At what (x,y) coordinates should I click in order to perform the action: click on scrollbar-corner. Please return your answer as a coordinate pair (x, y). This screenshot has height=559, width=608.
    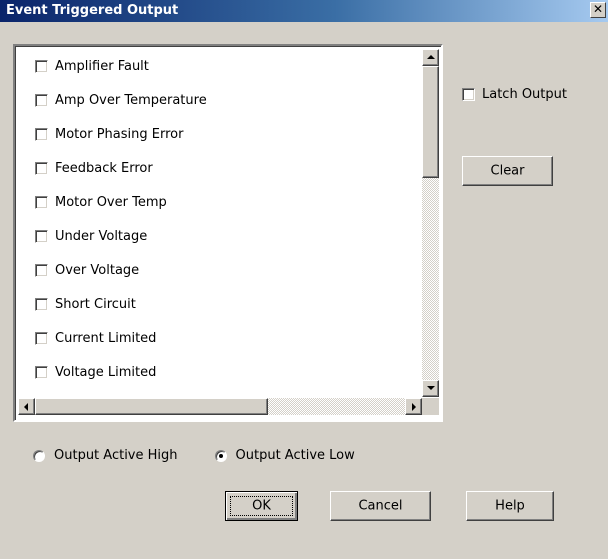
    Looking at the image, I should click on (430, 406).